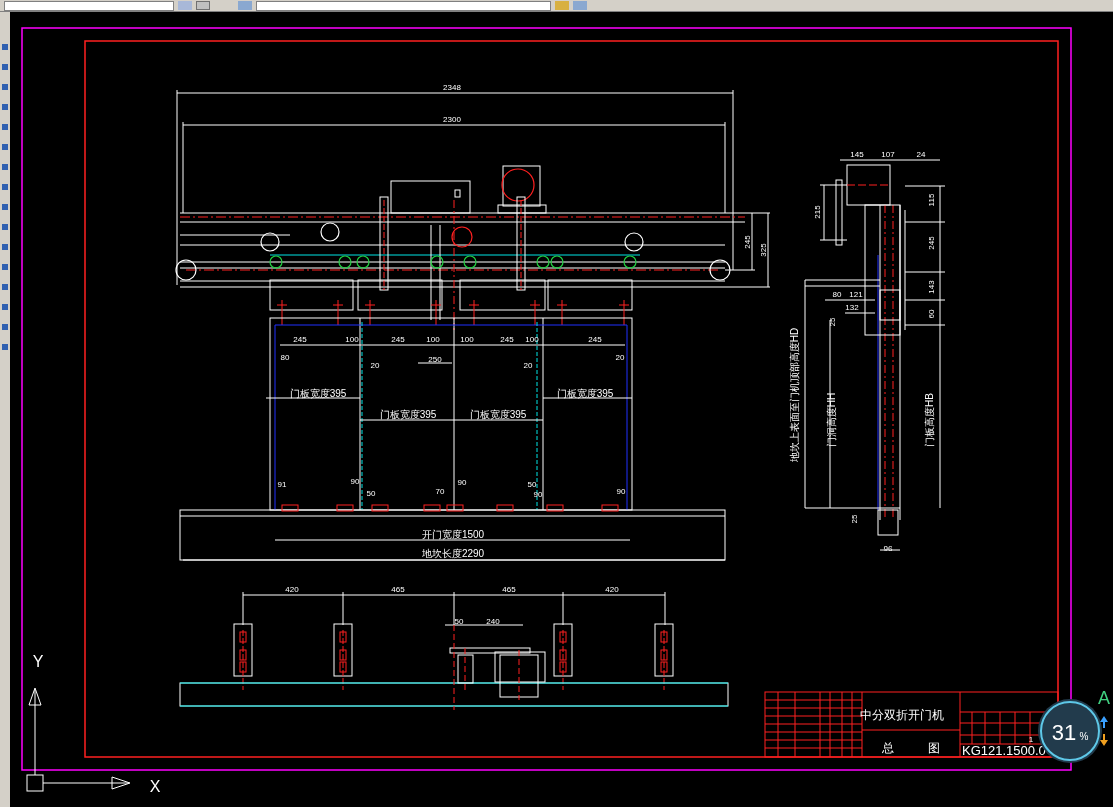 The width and height of the screenshot is (1113, 807). What do you see at coordinates (493, 621) in the screenshot?
I see `dimension-text: 240` at bounding box center [493, 621].